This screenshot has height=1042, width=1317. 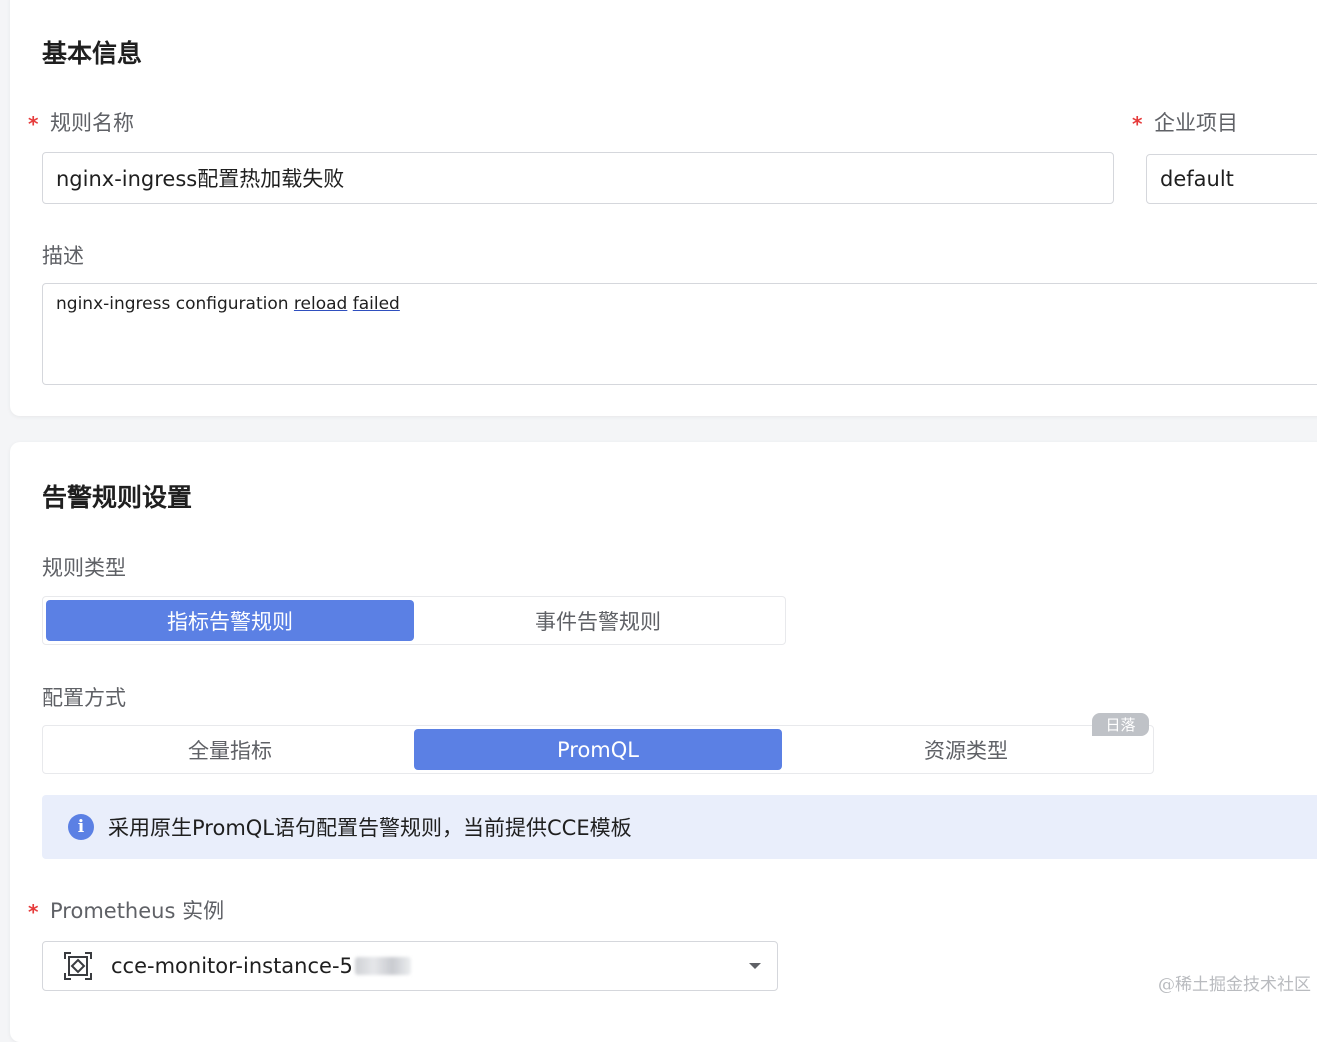 I want to click on rule-type-label: 规则类型, so click(x=84, y=568).